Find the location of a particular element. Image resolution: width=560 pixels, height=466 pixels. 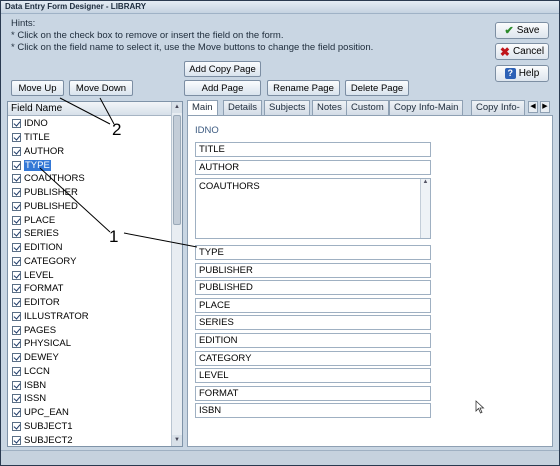

form-field-published: PUBLISHED is located at coordinates (313, 288).